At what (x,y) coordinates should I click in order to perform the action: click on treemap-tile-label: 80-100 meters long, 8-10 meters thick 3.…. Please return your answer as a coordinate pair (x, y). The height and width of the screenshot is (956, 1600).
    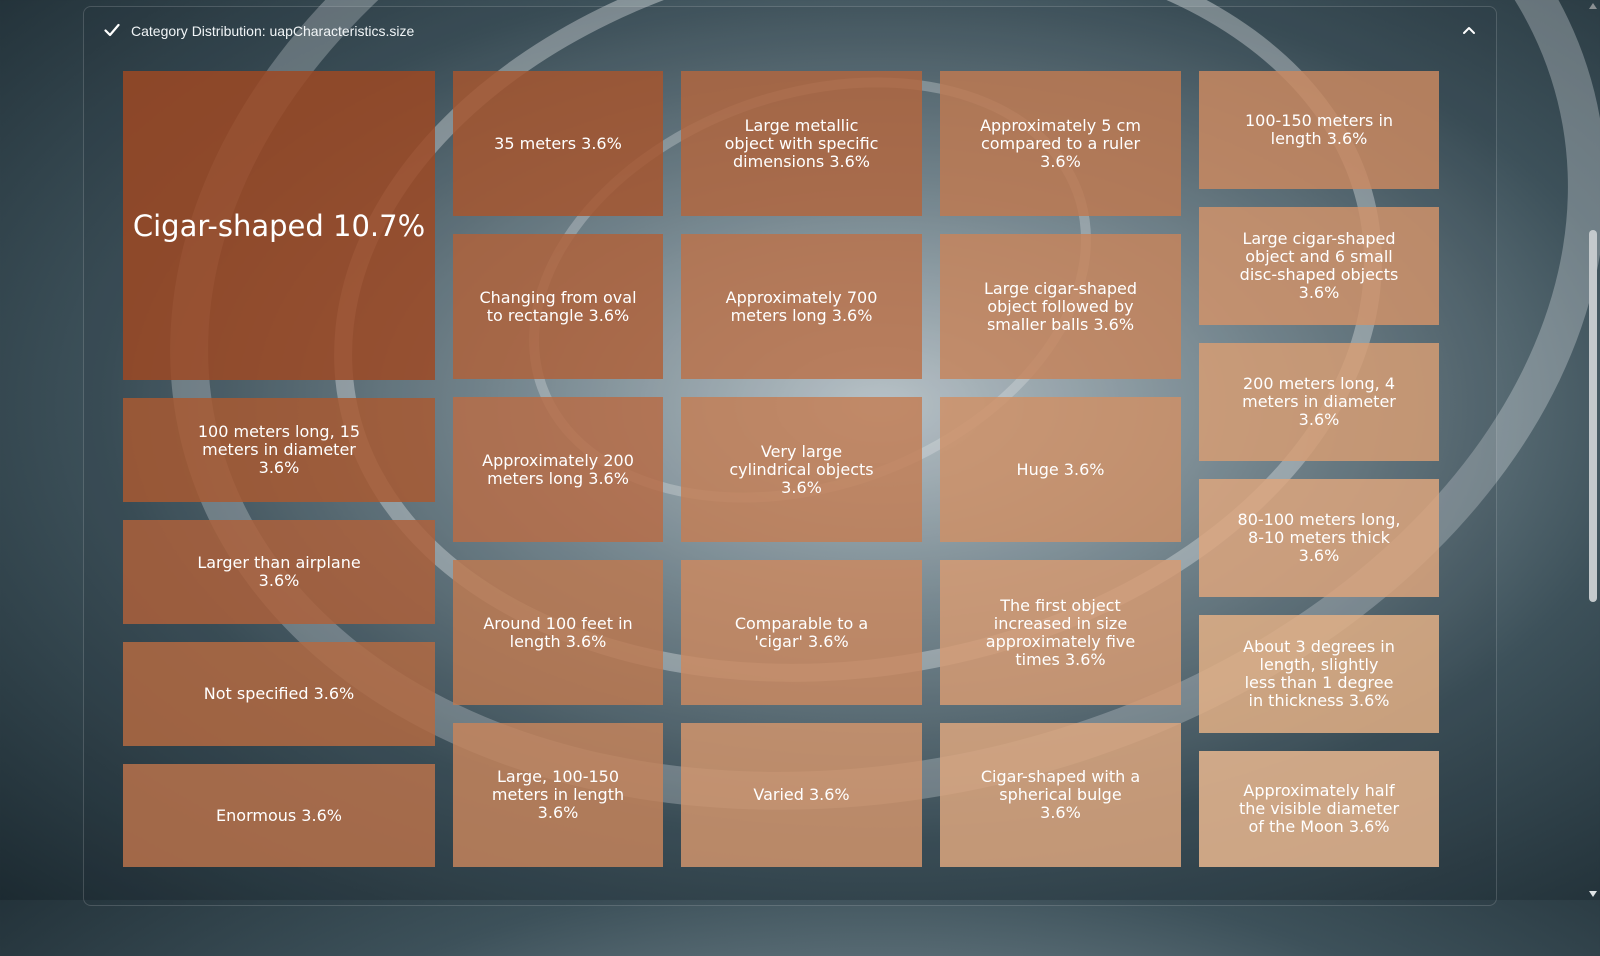
    Looking at the image, I should click on (1319, 537).